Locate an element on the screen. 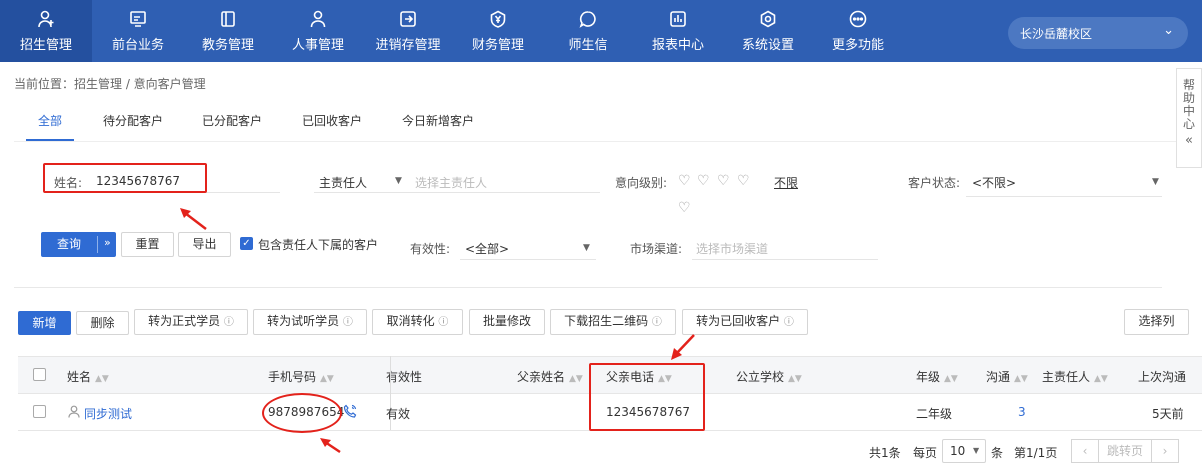  th-school-label: 公立学校 is located at coordinates (760, 377).